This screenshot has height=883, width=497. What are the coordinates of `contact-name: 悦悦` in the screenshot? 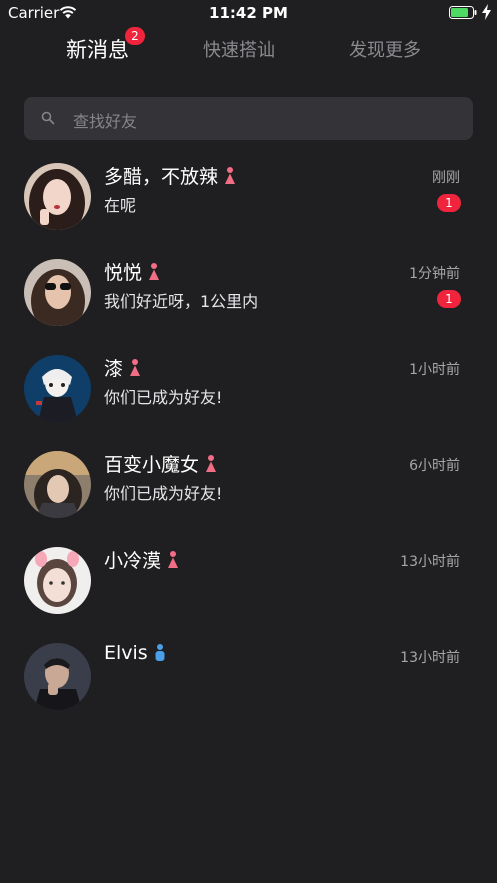 It's located at (123, 273).